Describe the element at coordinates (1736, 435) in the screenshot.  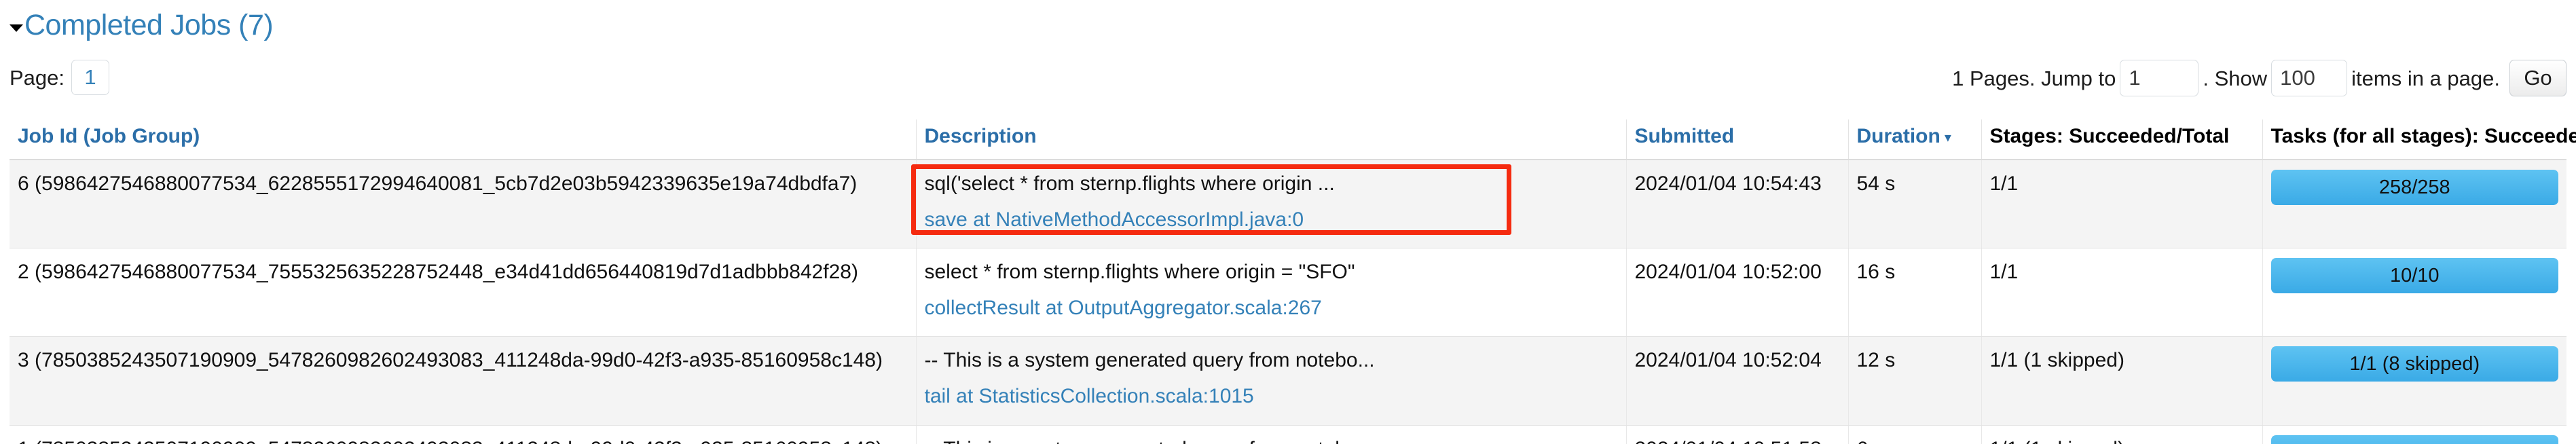
I see `cell-submitted: 2024/01/04 10:51:58` at that location.